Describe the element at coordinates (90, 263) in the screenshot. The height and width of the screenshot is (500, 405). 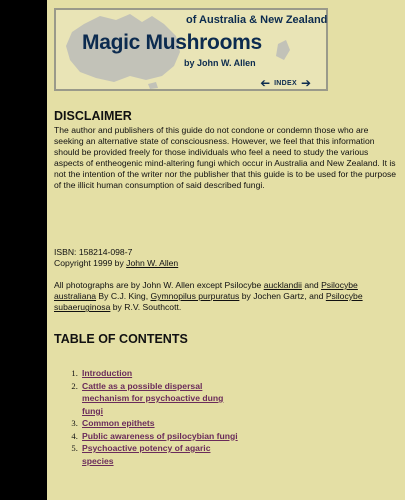
I see `copyright-text: Copyright 1999 by` at that location.